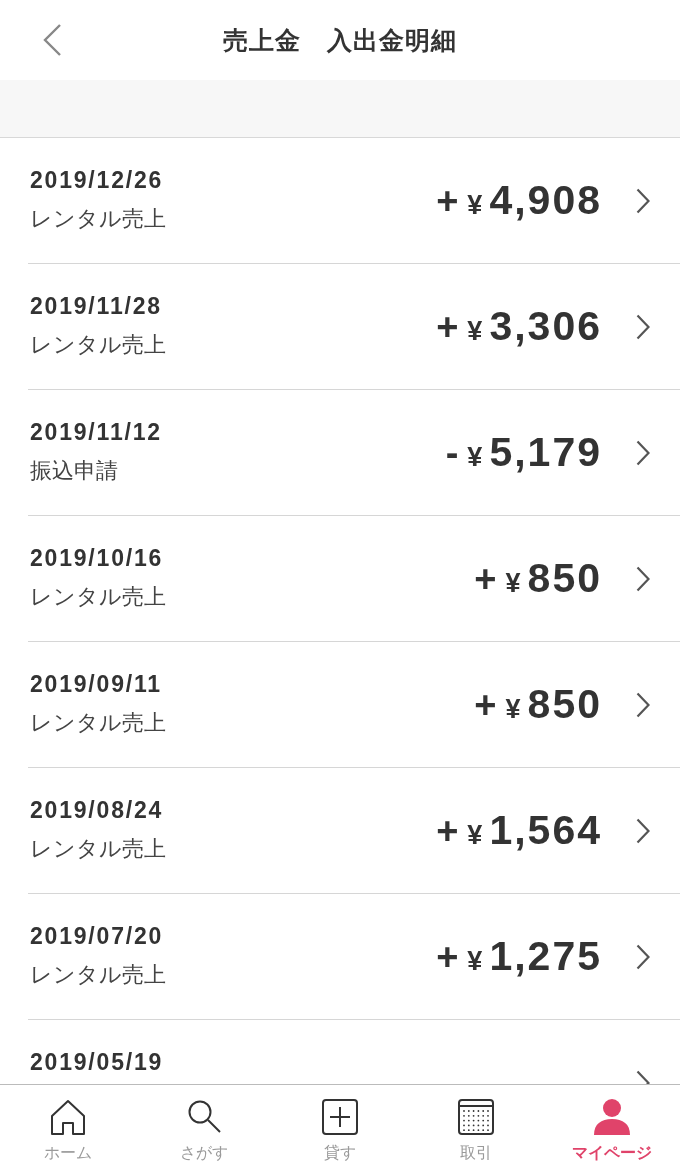  What do you see at coordinates (519, 830) in the screenshot?
I see `transaction-amount: + ¥ 1,564` at bounding box center [519, 830].